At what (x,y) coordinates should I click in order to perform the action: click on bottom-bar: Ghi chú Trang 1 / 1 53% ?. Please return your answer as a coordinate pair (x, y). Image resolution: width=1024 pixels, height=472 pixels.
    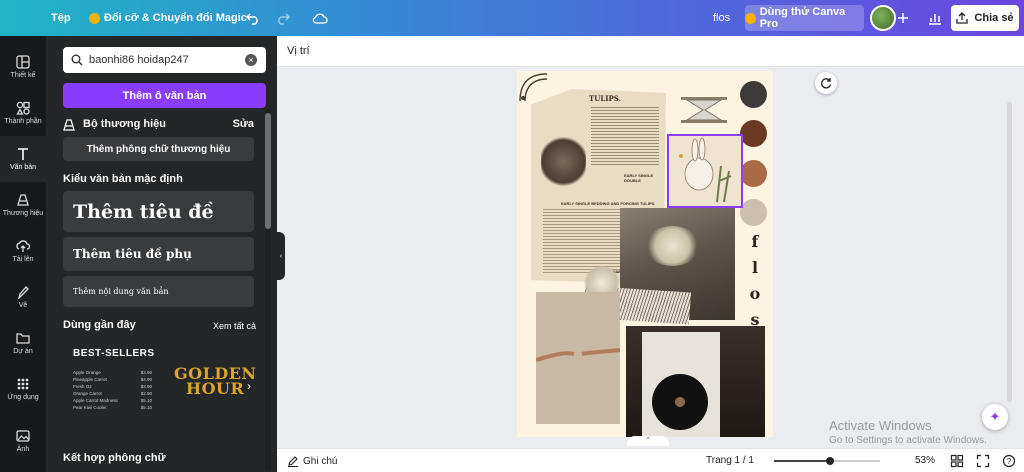
    Looking at the image, I should click on (650, 460).